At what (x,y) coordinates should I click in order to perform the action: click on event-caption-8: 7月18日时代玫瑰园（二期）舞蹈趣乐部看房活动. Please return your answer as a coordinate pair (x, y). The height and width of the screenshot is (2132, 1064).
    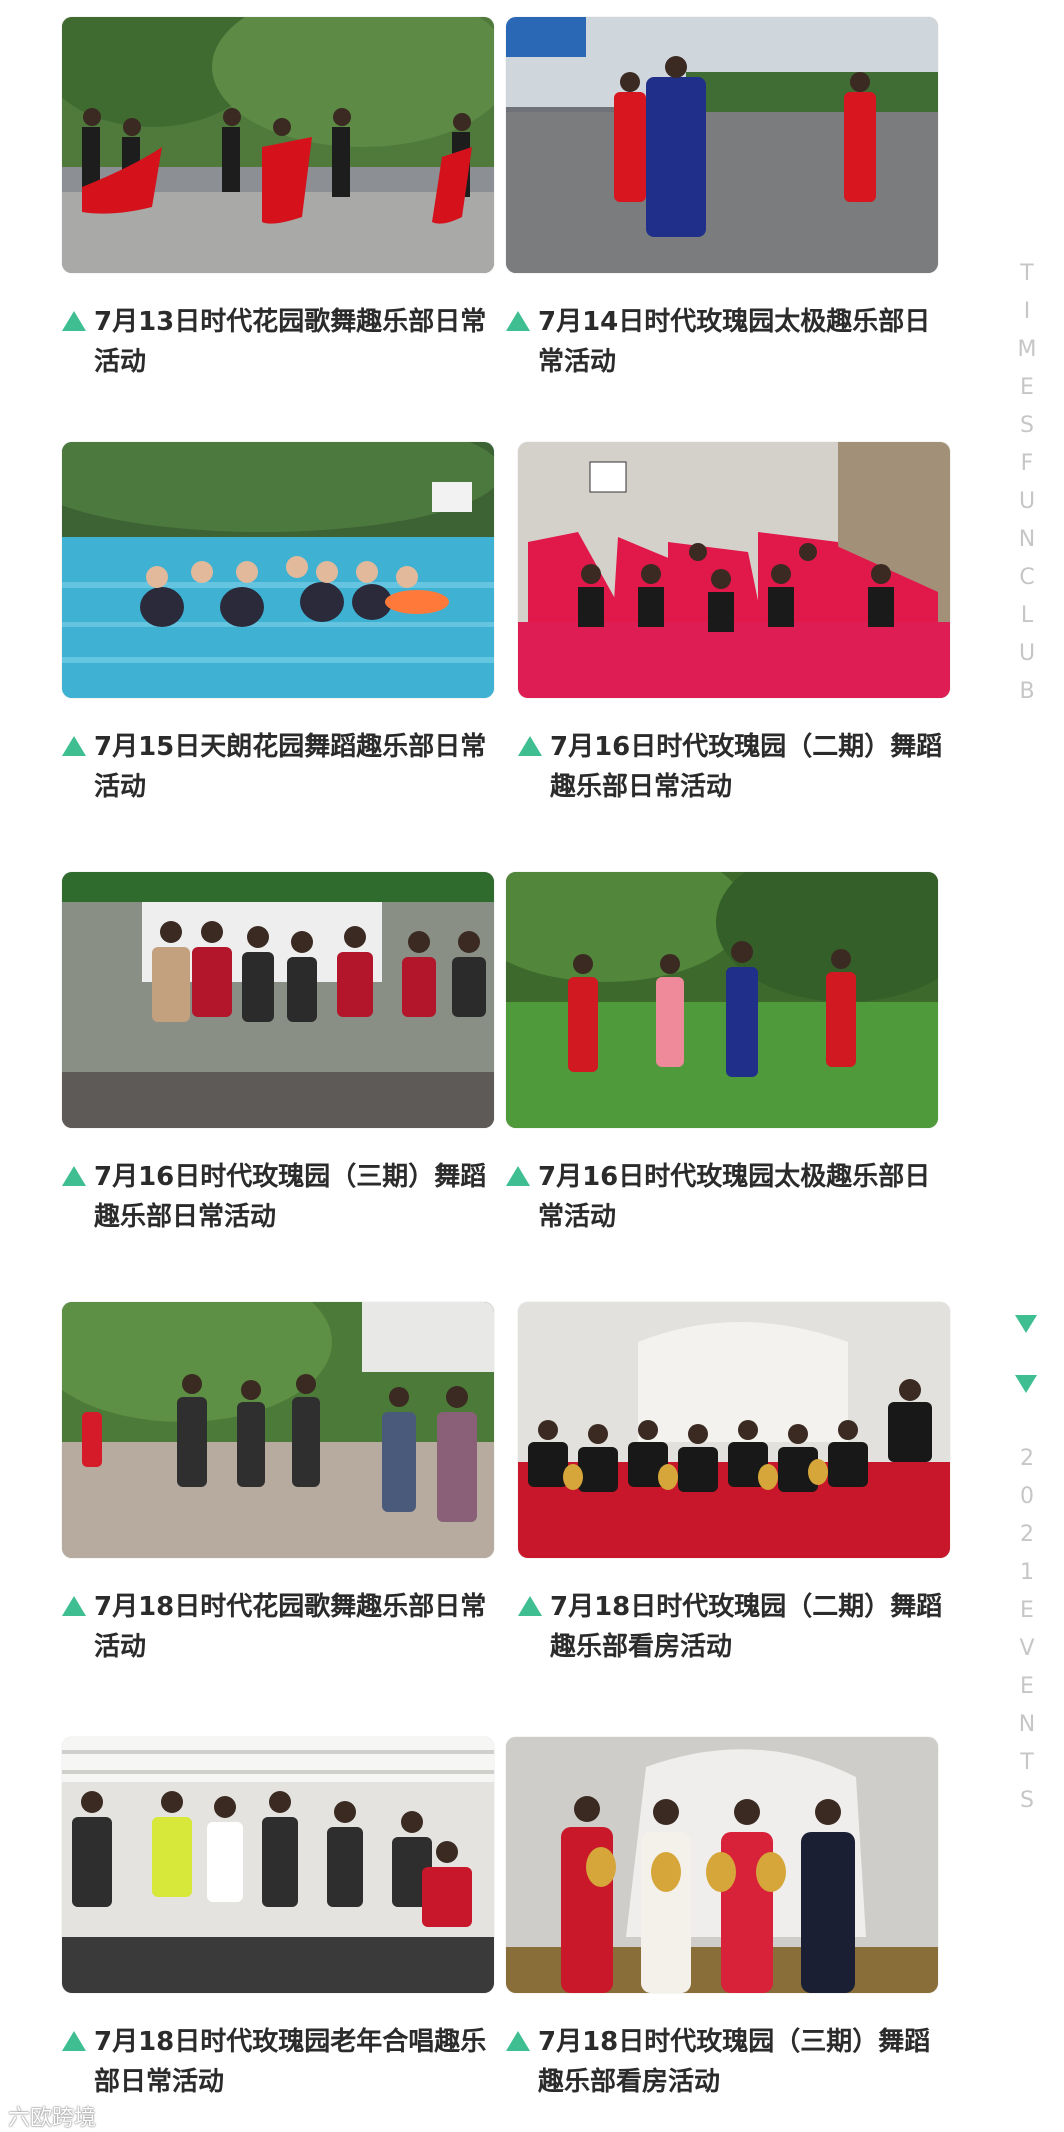
    Looking at the image, I should click on (733, 1627).